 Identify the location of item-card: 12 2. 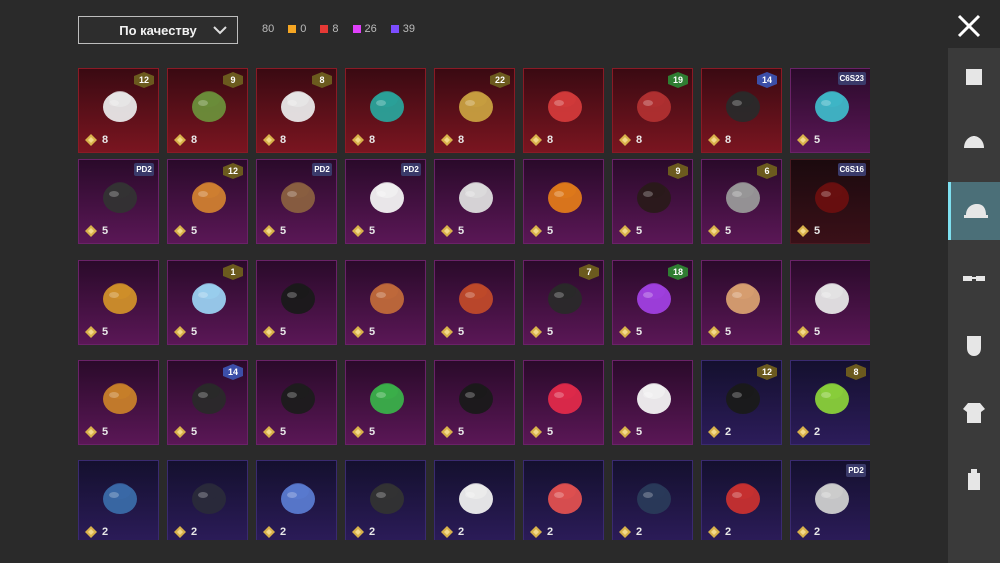
(741, 402).